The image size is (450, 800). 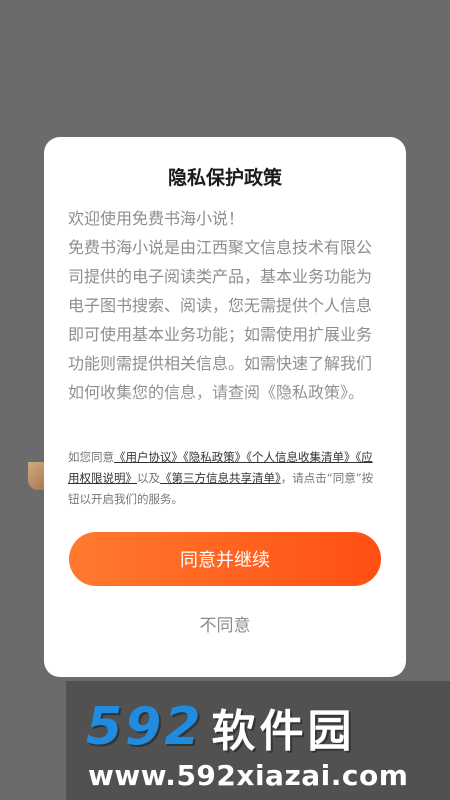 I want to click on scroll-fade, so click(x=225, y=412).